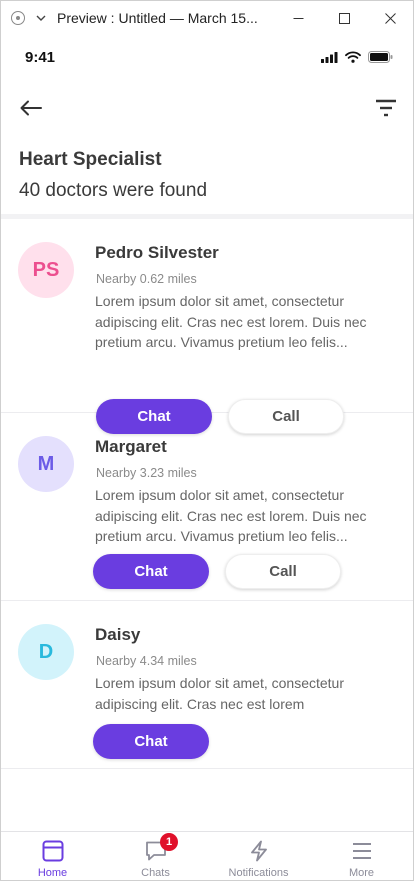 This screenshot has width=414, height=881. What do you see at coordinates (258, 873) in the screenshot?
I see `tab-label: Notifications` at bounding box center [258, 873].